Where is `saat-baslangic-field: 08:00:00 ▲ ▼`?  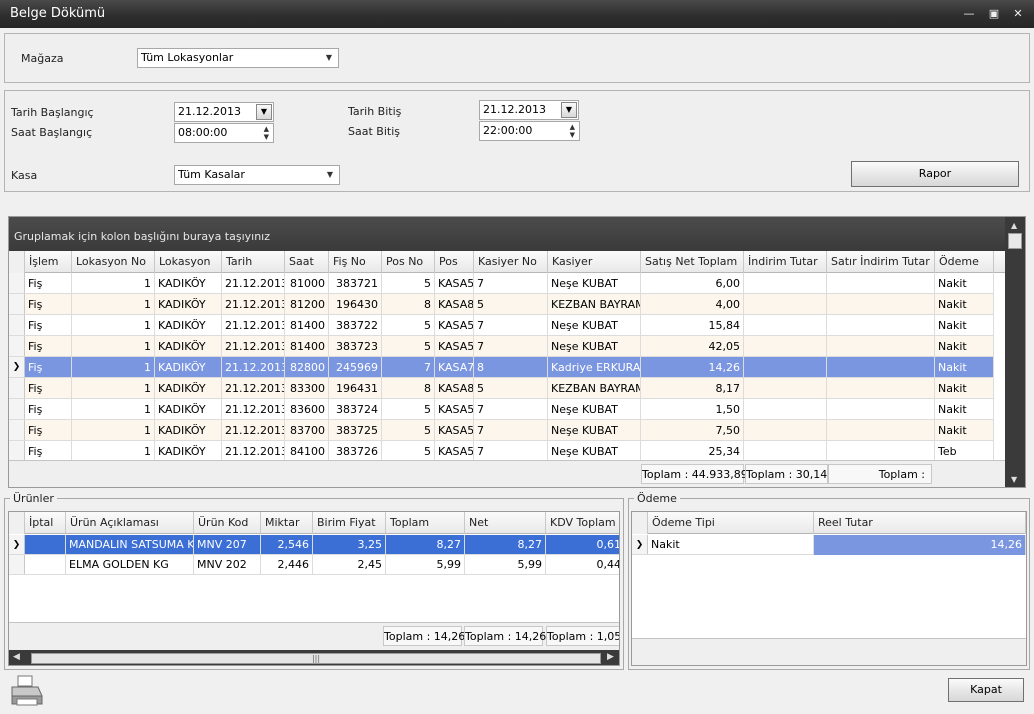 saat-baslangic-field: 08:00:00 ▲ ▼ is located at coordinates (224, 133).